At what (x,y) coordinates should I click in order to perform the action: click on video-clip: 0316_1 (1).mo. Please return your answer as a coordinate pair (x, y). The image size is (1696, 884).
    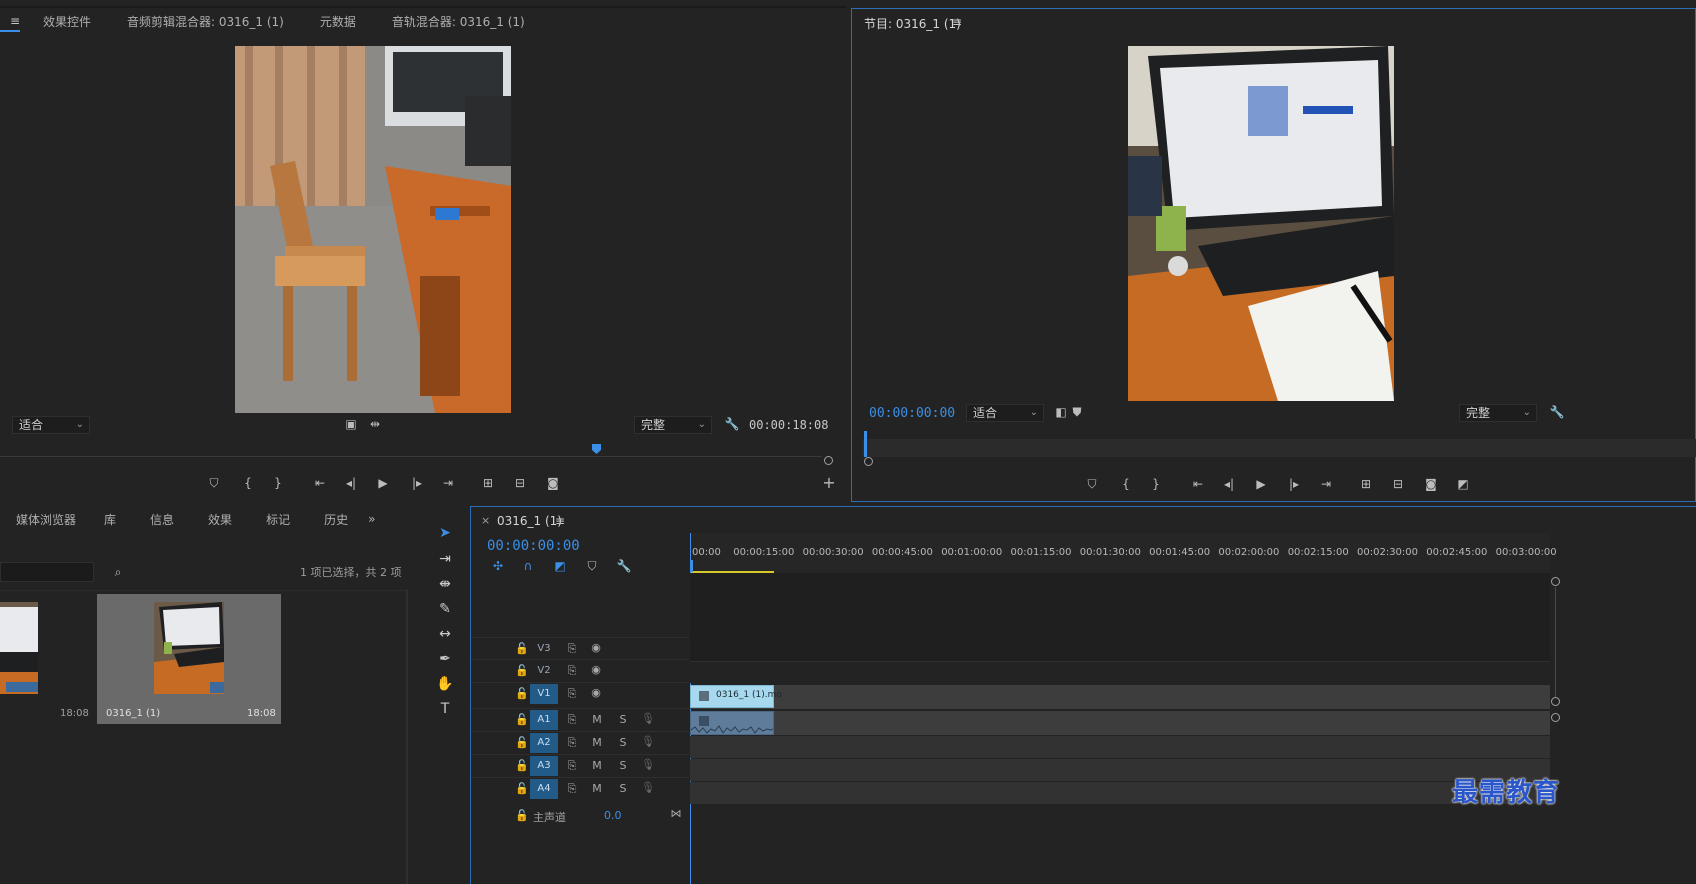
    Looking at the image, I should click on (736, 696).